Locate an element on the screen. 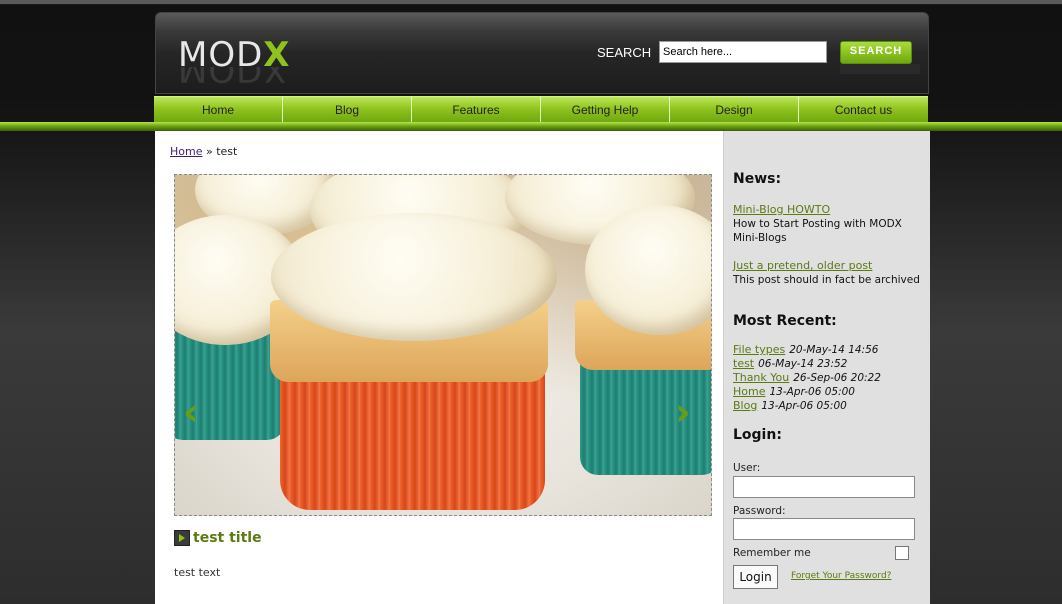 This screenshot has height=604, width=1062. top-strip is located at coordinates (531, 2).